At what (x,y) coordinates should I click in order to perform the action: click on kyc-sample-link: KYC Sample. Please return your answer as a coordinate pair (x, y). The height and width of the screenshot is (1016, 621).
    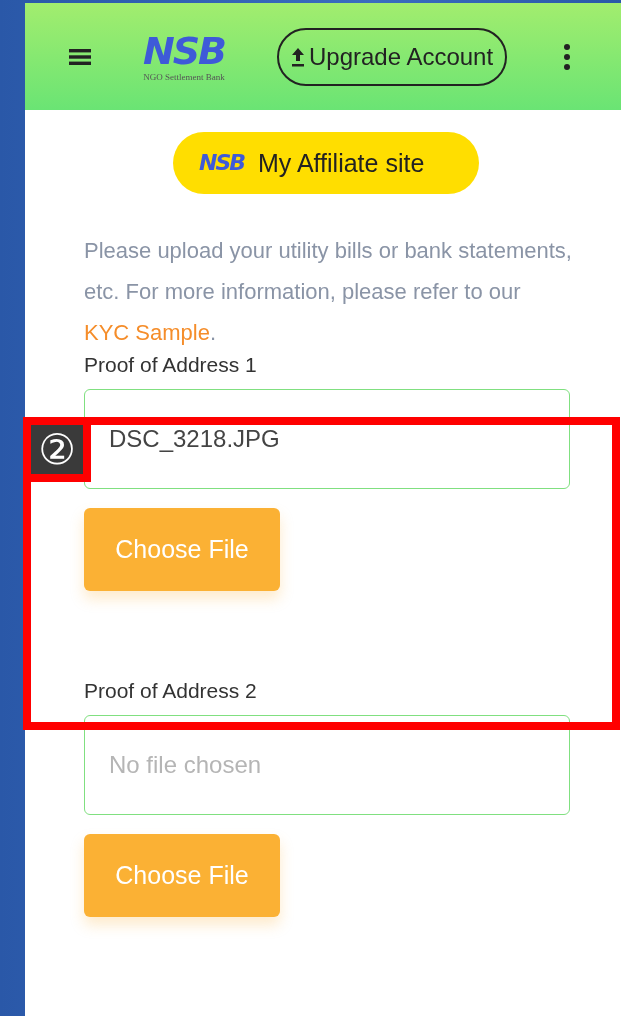
    Looking at the image, I should click on (147, 332).